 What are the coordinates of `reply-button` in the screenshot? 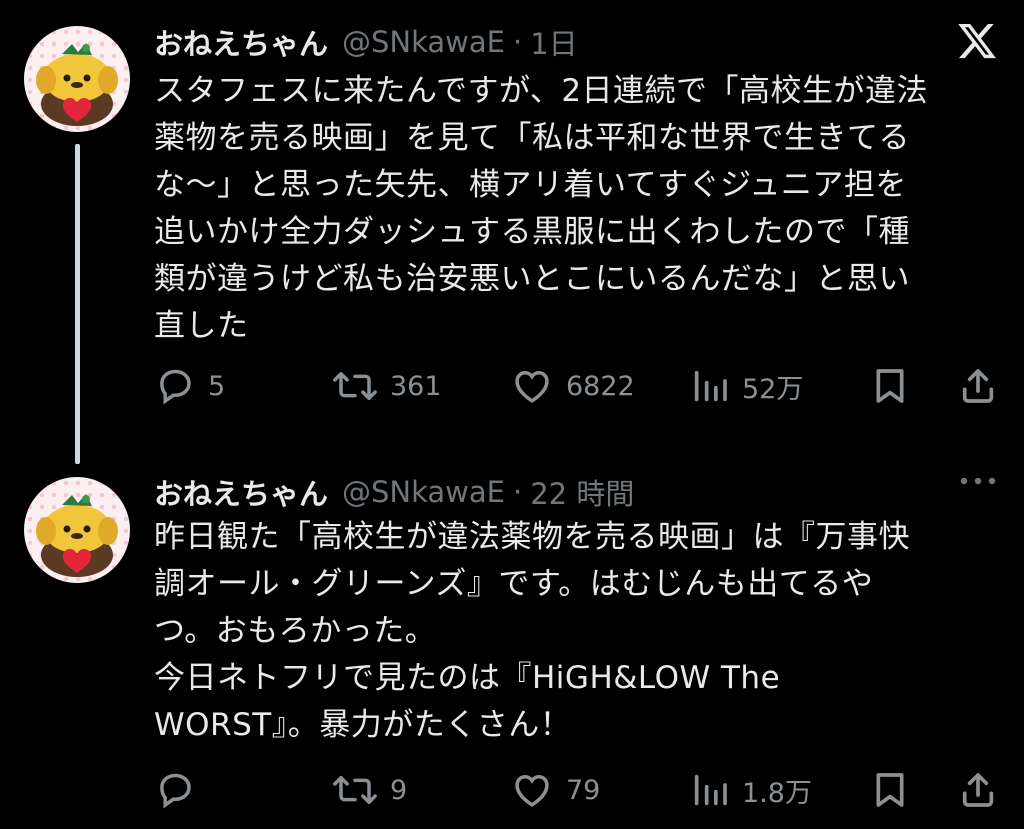 It's located at (181, 790).